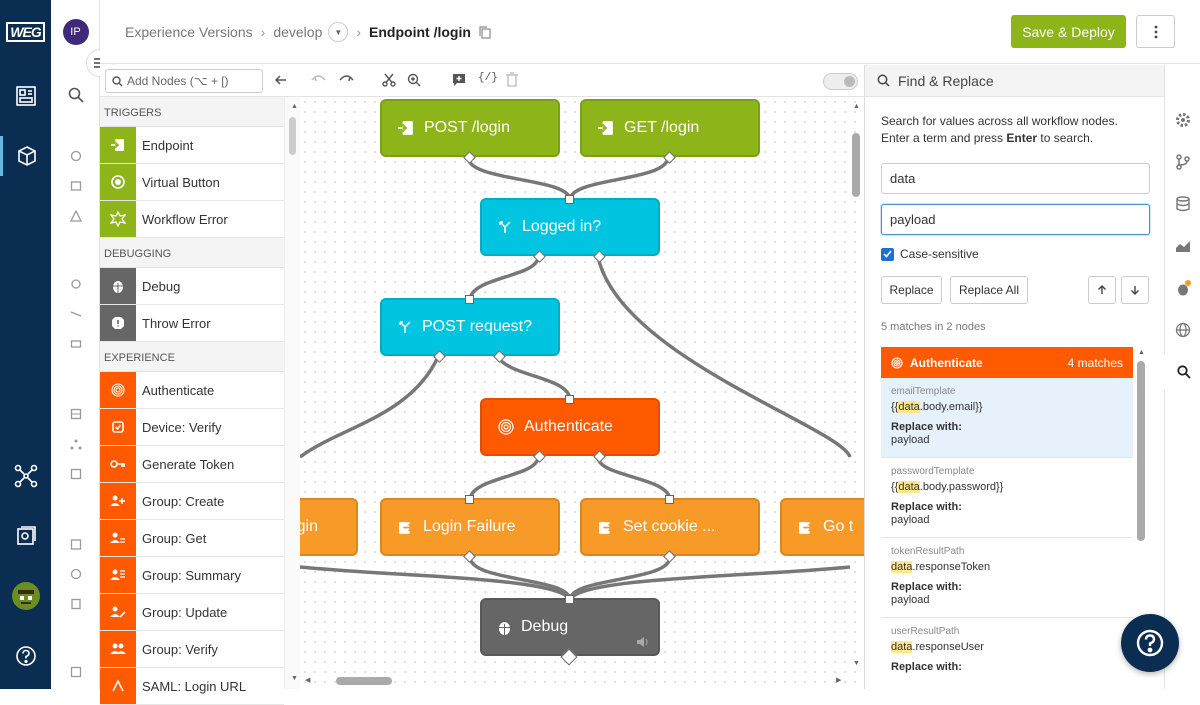 The height and width of the screenshot is (705, 1200). Describe the element at coordinates (856, 165) in the screenshot. I see `canvas-scroll-thumb-v` at that location.